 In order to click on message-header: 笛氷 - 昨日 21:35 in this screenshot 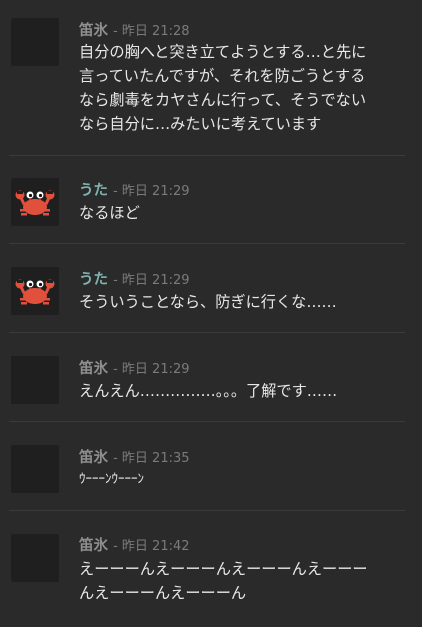, I will do `click(134, 457)`.